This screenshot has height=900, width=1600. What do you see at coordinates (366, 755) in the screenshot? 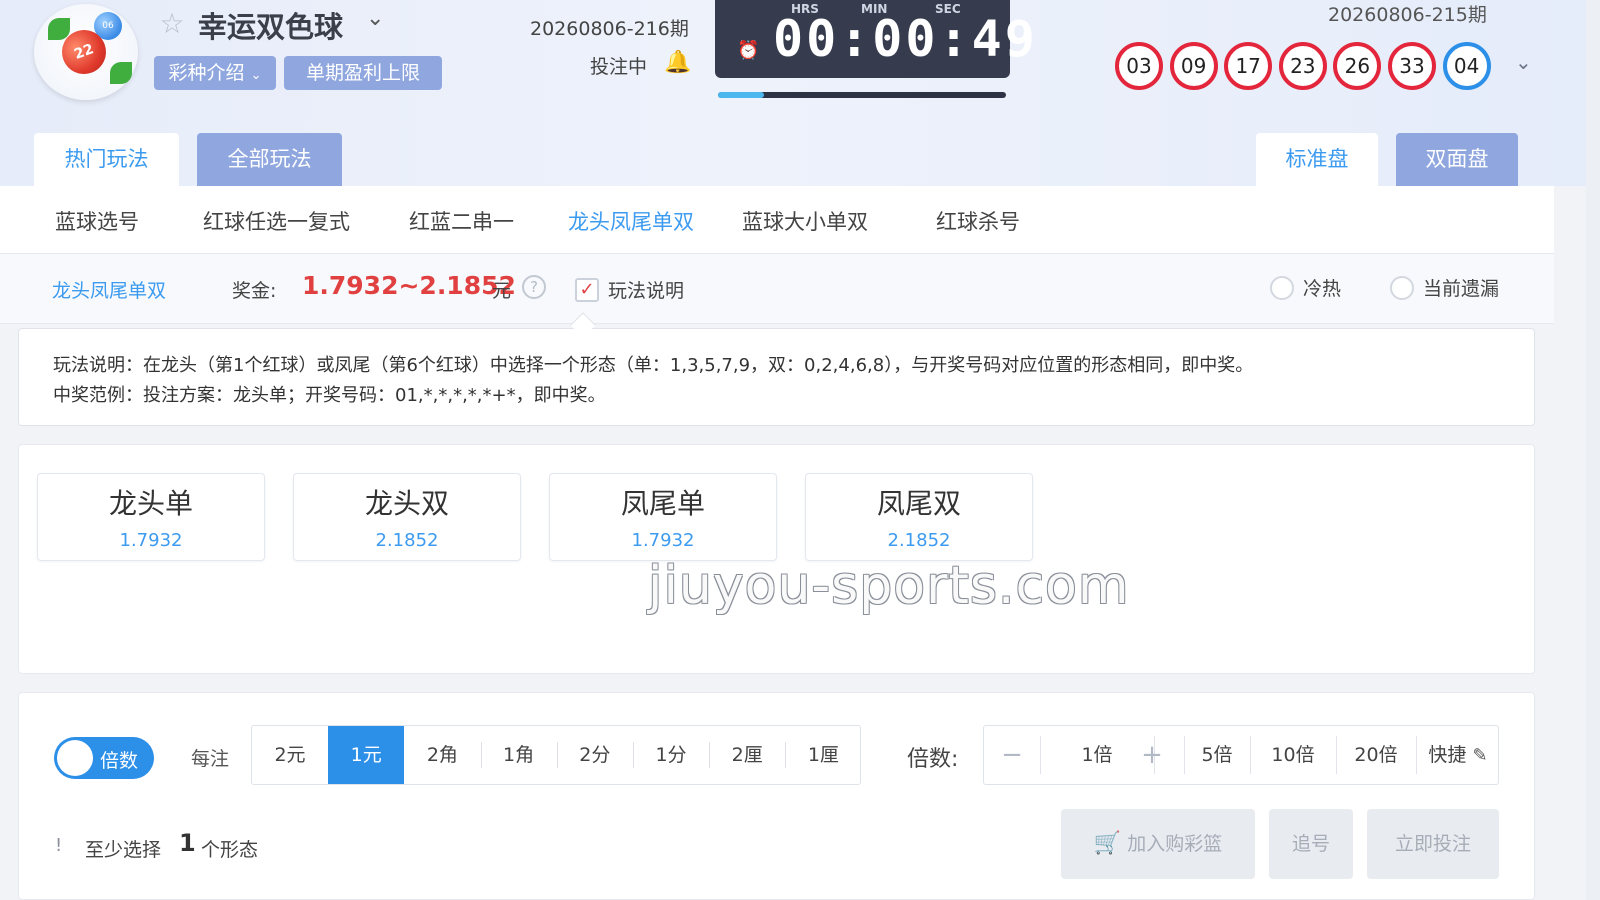
I see `unit-option: 1元` at bounding box center [366, 755].